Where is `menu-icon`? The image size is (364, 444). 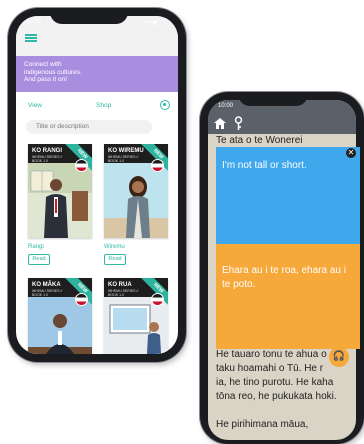
menu-icon is located at coordinates (31, 38).